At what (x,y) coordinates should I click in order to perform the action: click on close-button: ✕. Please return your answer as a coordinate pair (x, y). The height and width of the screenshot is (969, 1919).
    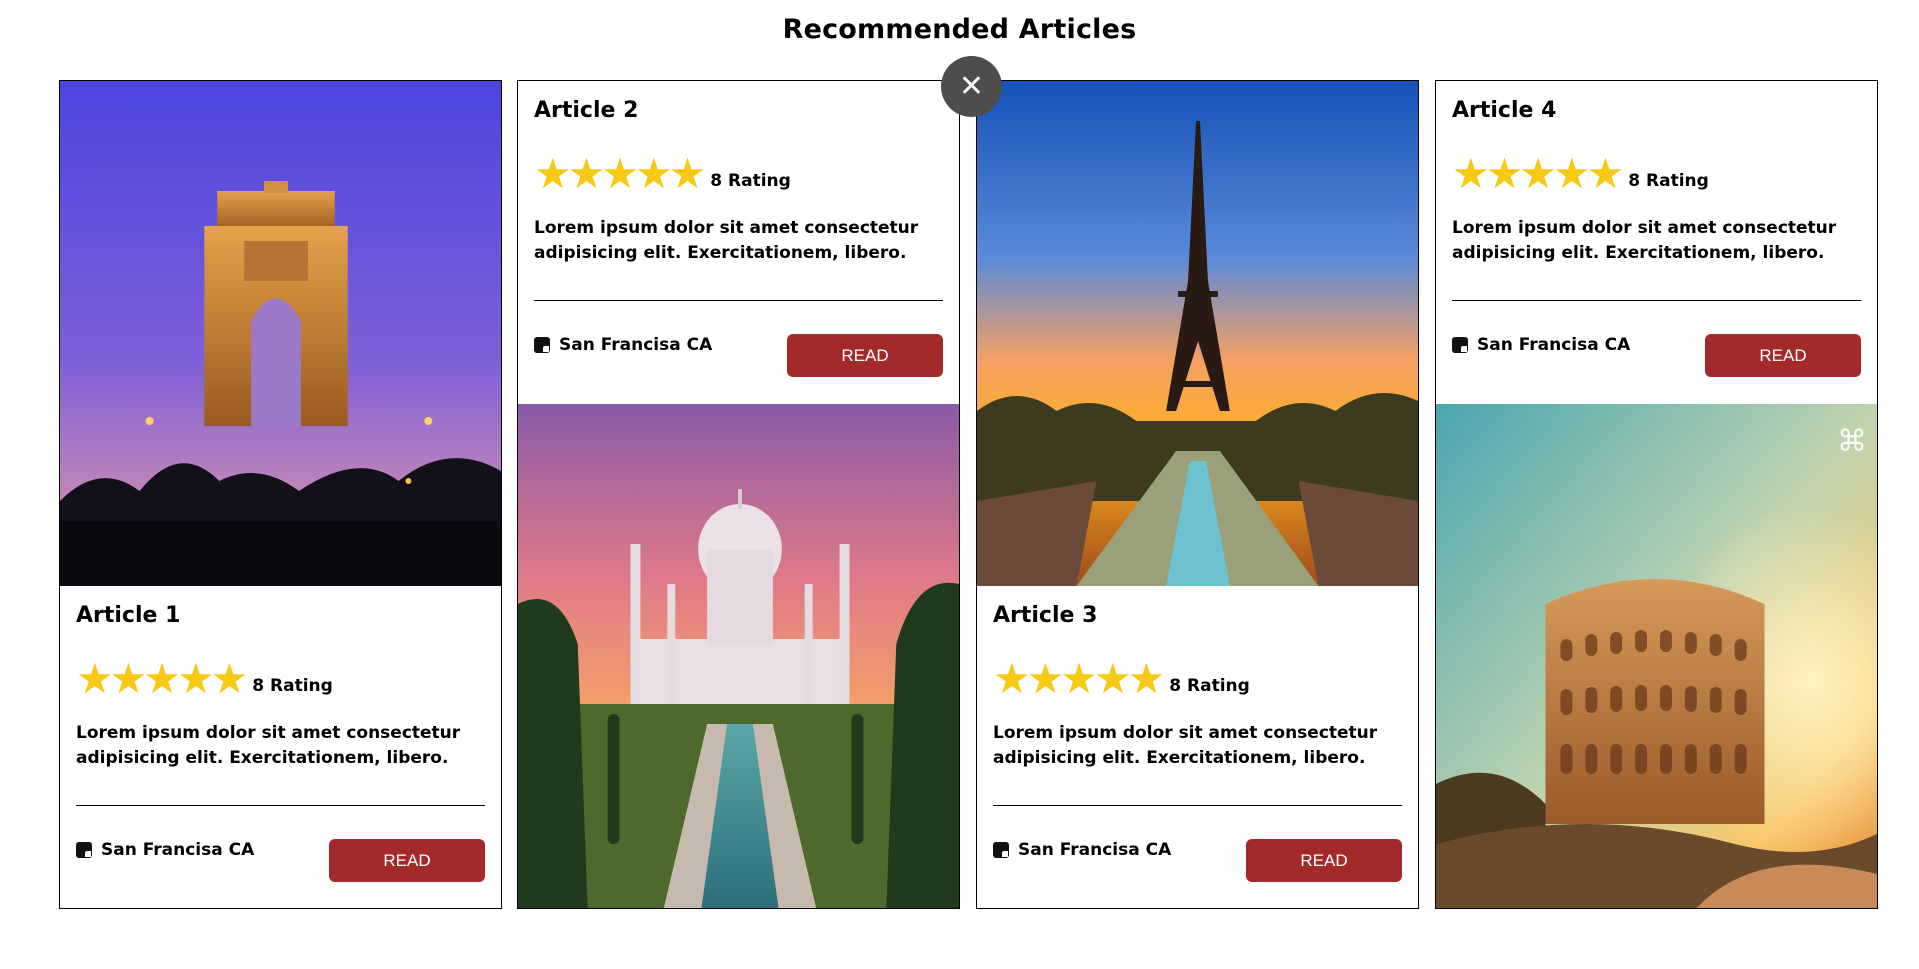
    Looking at the image, I should click on (971, 86).